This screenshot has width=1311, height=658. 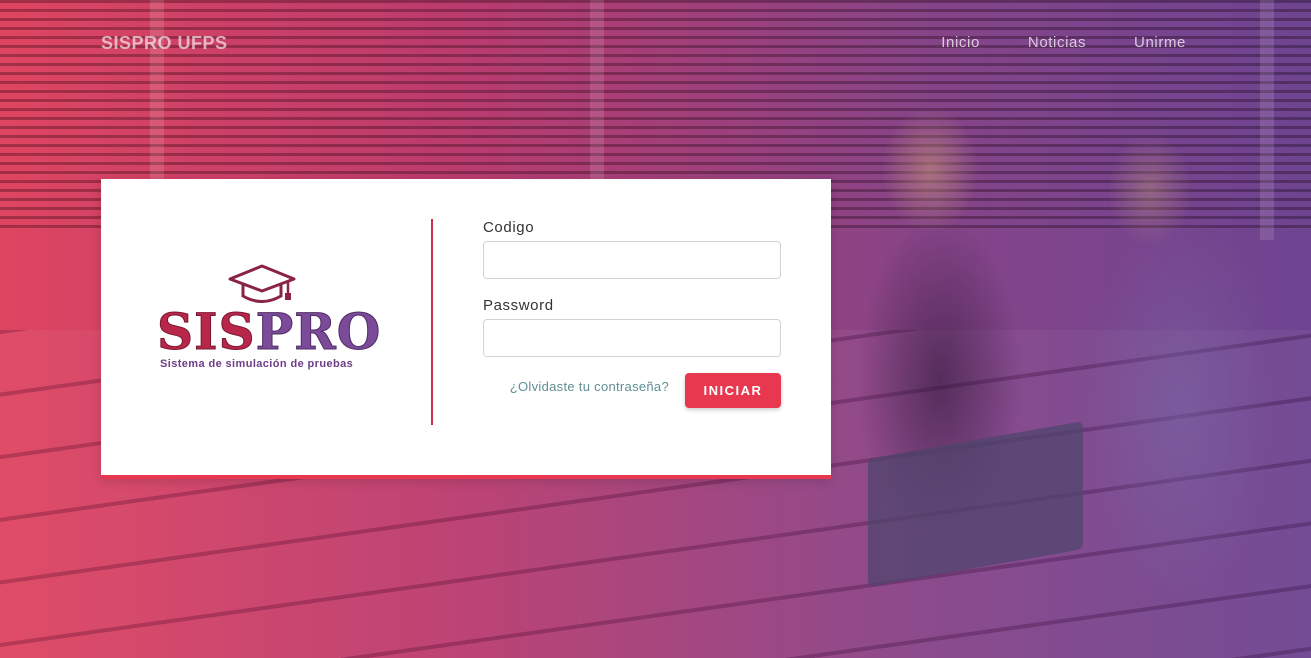 I want to click on nav-link-inicio: Inicio, so click(x=960, y=42).